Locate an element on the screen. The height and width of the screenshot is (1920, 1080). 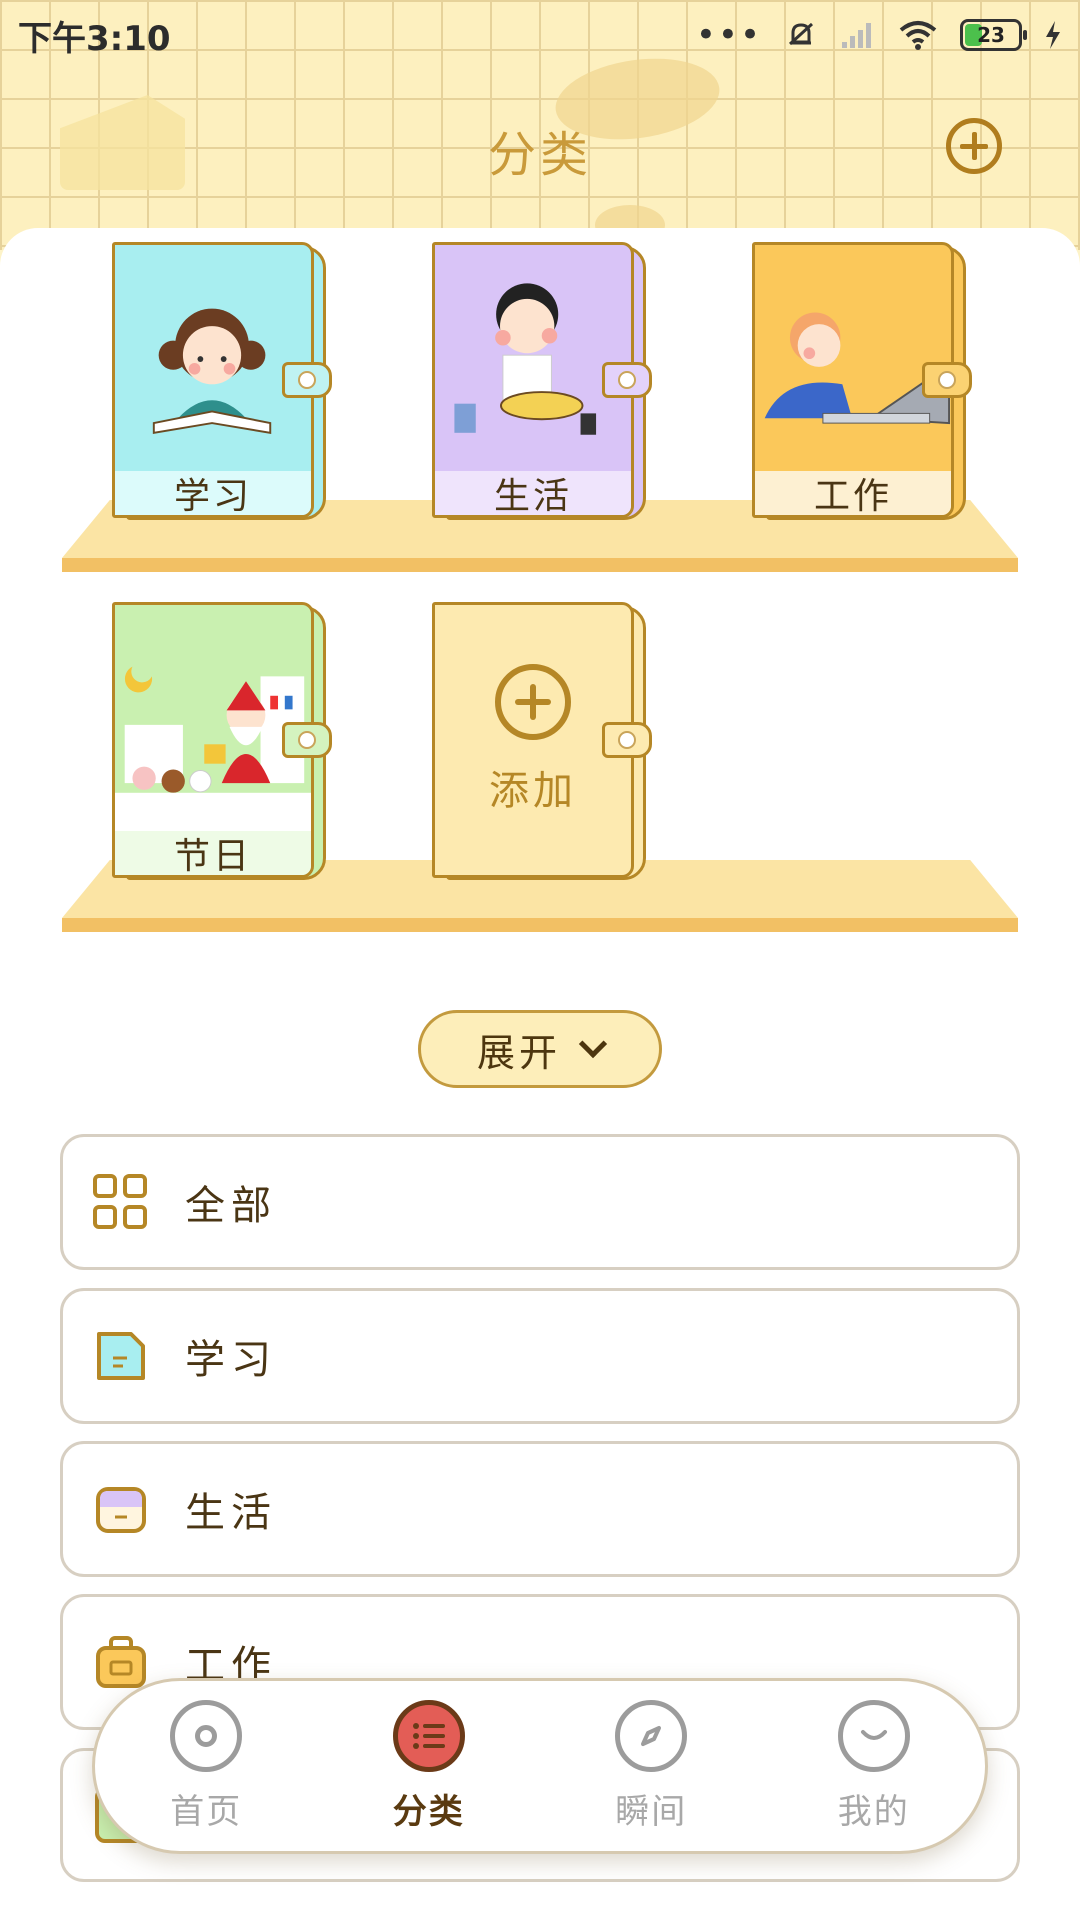
box-icon is located at coordinates (121, 1510).